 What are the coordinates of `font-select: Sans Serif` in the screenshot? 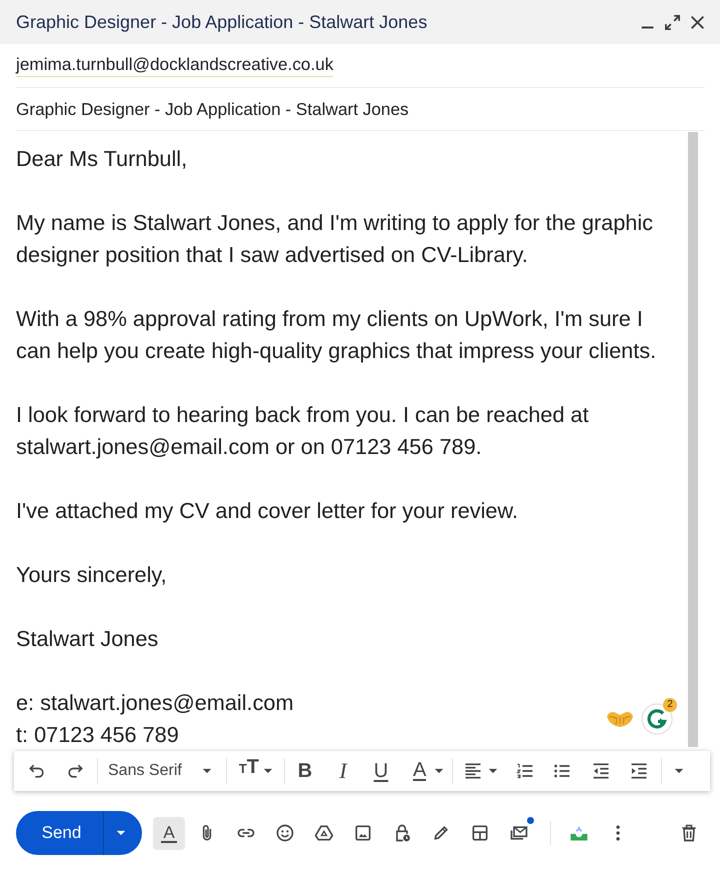 It's located at (162, 771).